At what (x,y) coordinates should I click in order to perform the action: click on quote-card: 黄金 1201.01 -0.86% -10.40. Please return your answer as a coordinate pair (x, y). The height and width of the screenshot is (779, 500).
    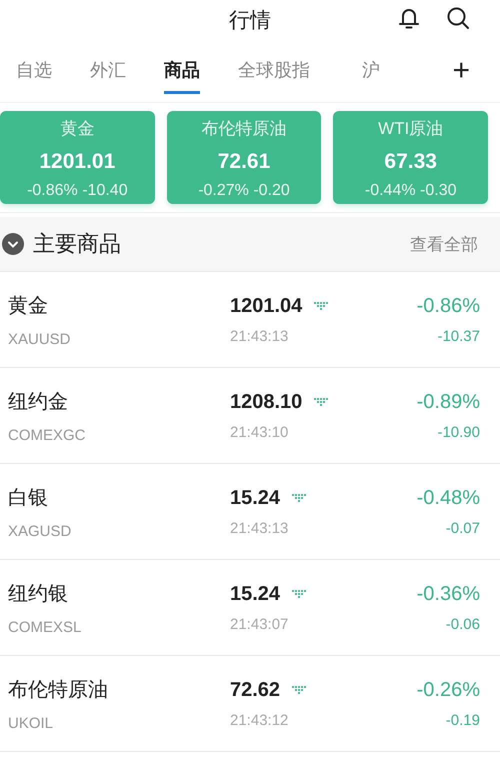
    Looking at the image, I should click on (77, 157).